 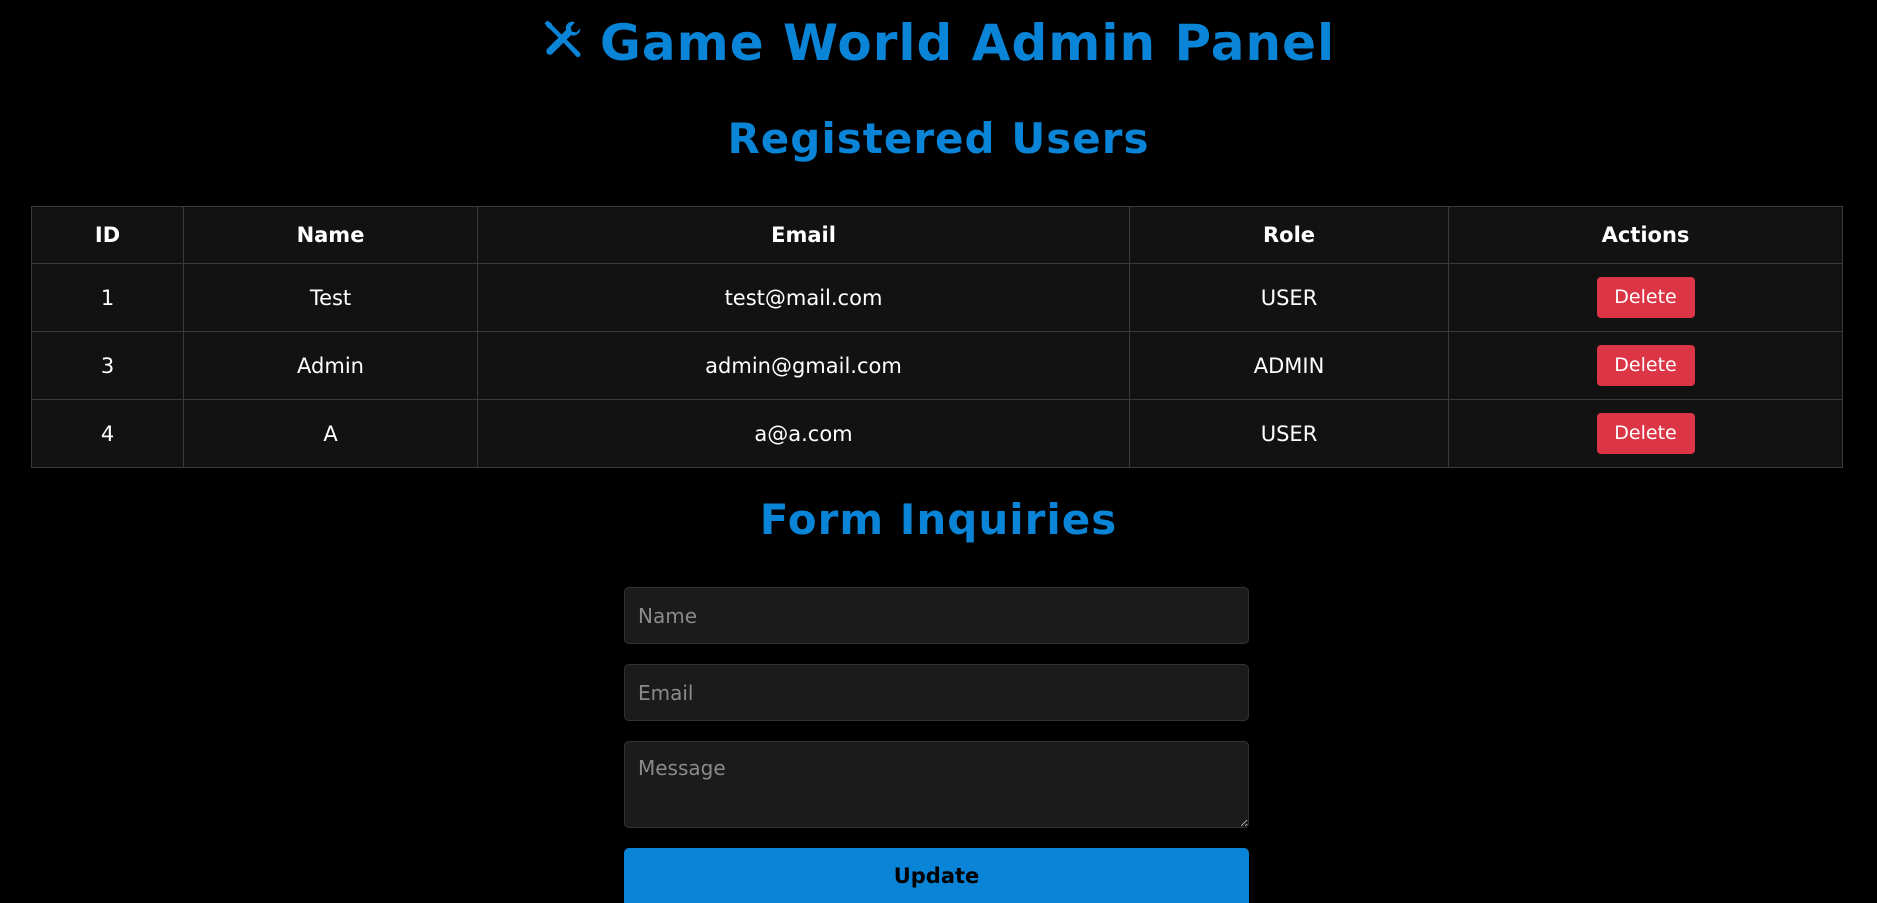 What do you see at coordinates (1289, 365) in the screenshot?
I see `cell-role: ADMIN` at bounding box center [1289, 365].